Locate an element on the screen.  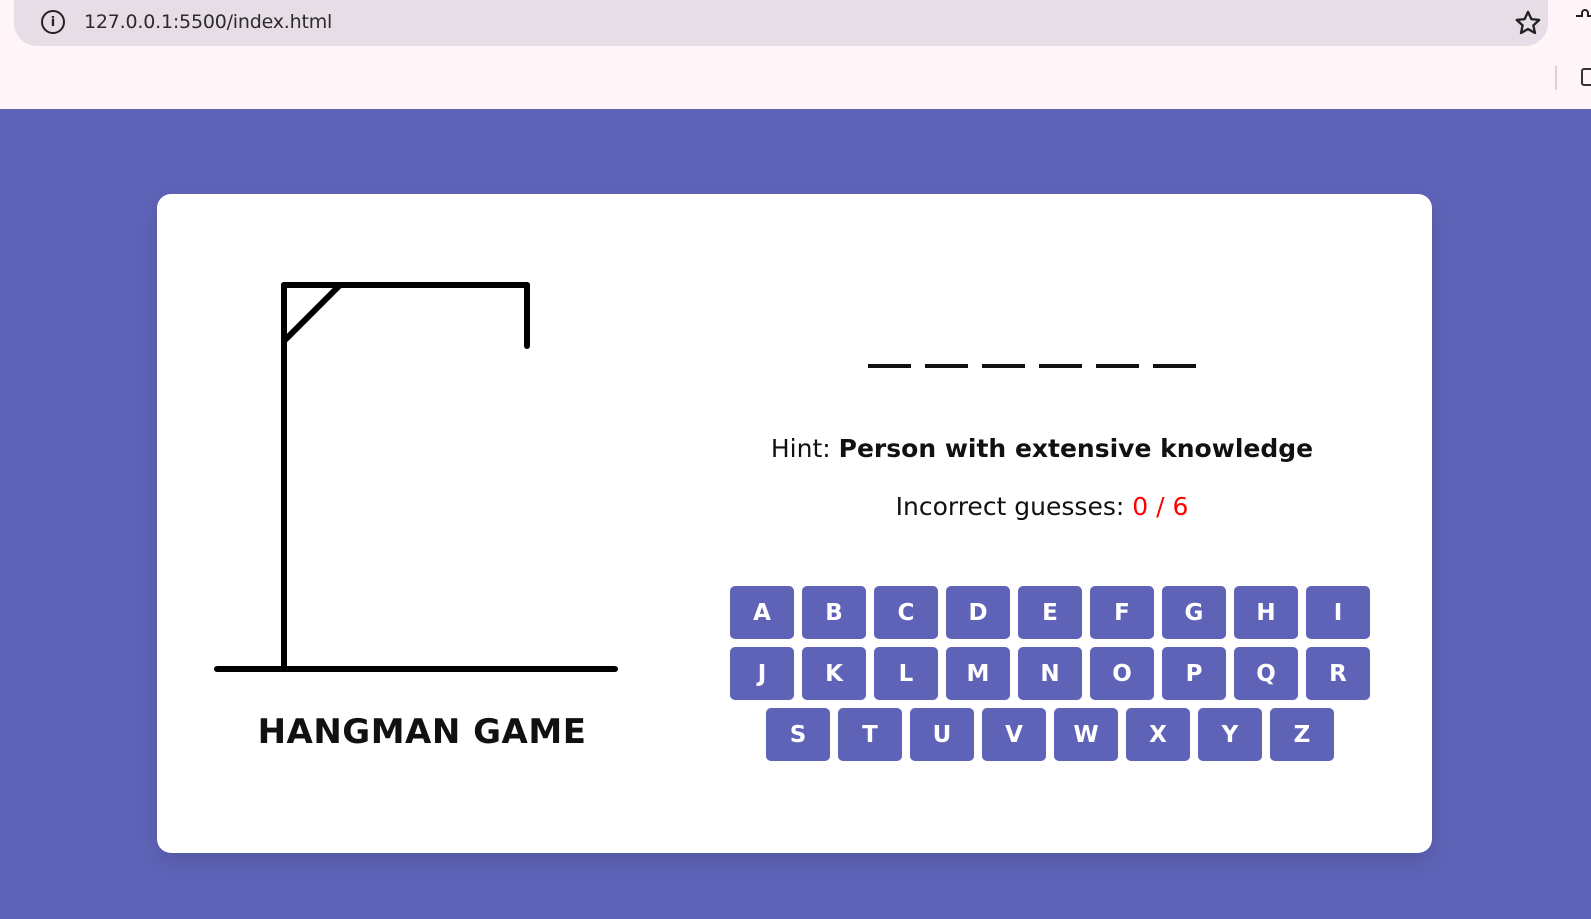
key-q: Q is located at coordinates (1266, 673).